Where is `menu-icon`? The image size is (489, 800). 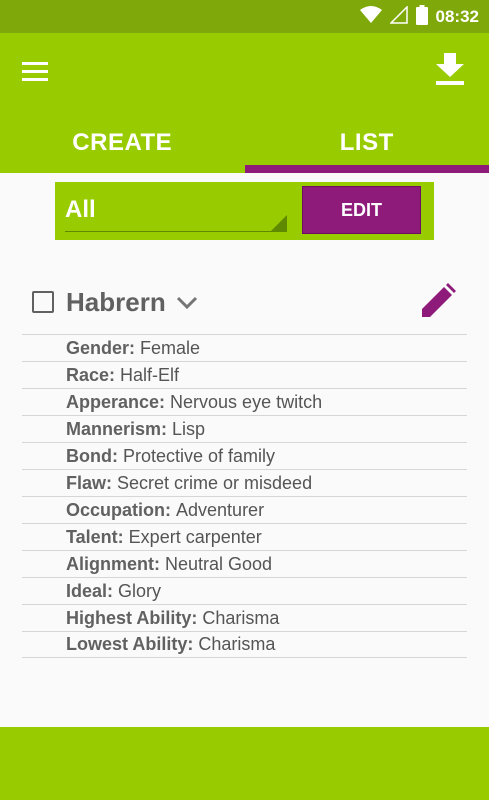
menu-icon is located at coordinates (38, 71).